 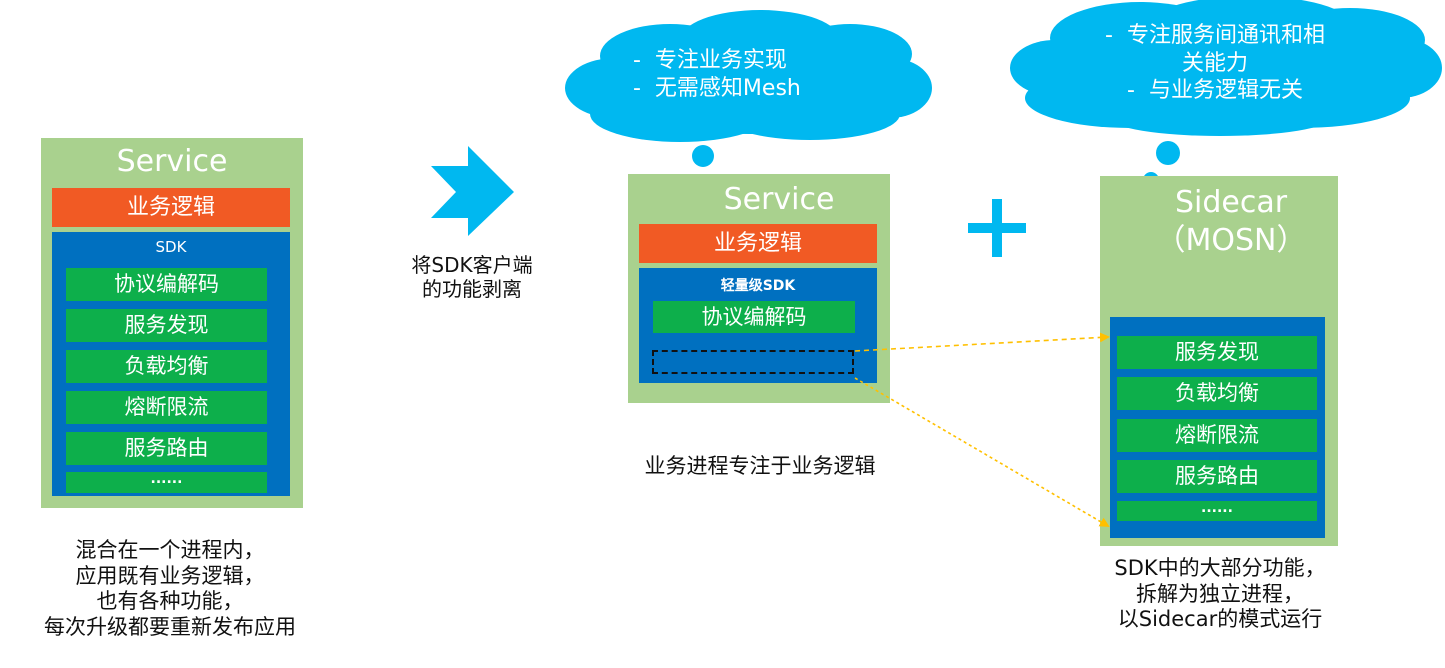 I want to click on connector-overlay, so click(x=982, y=430).